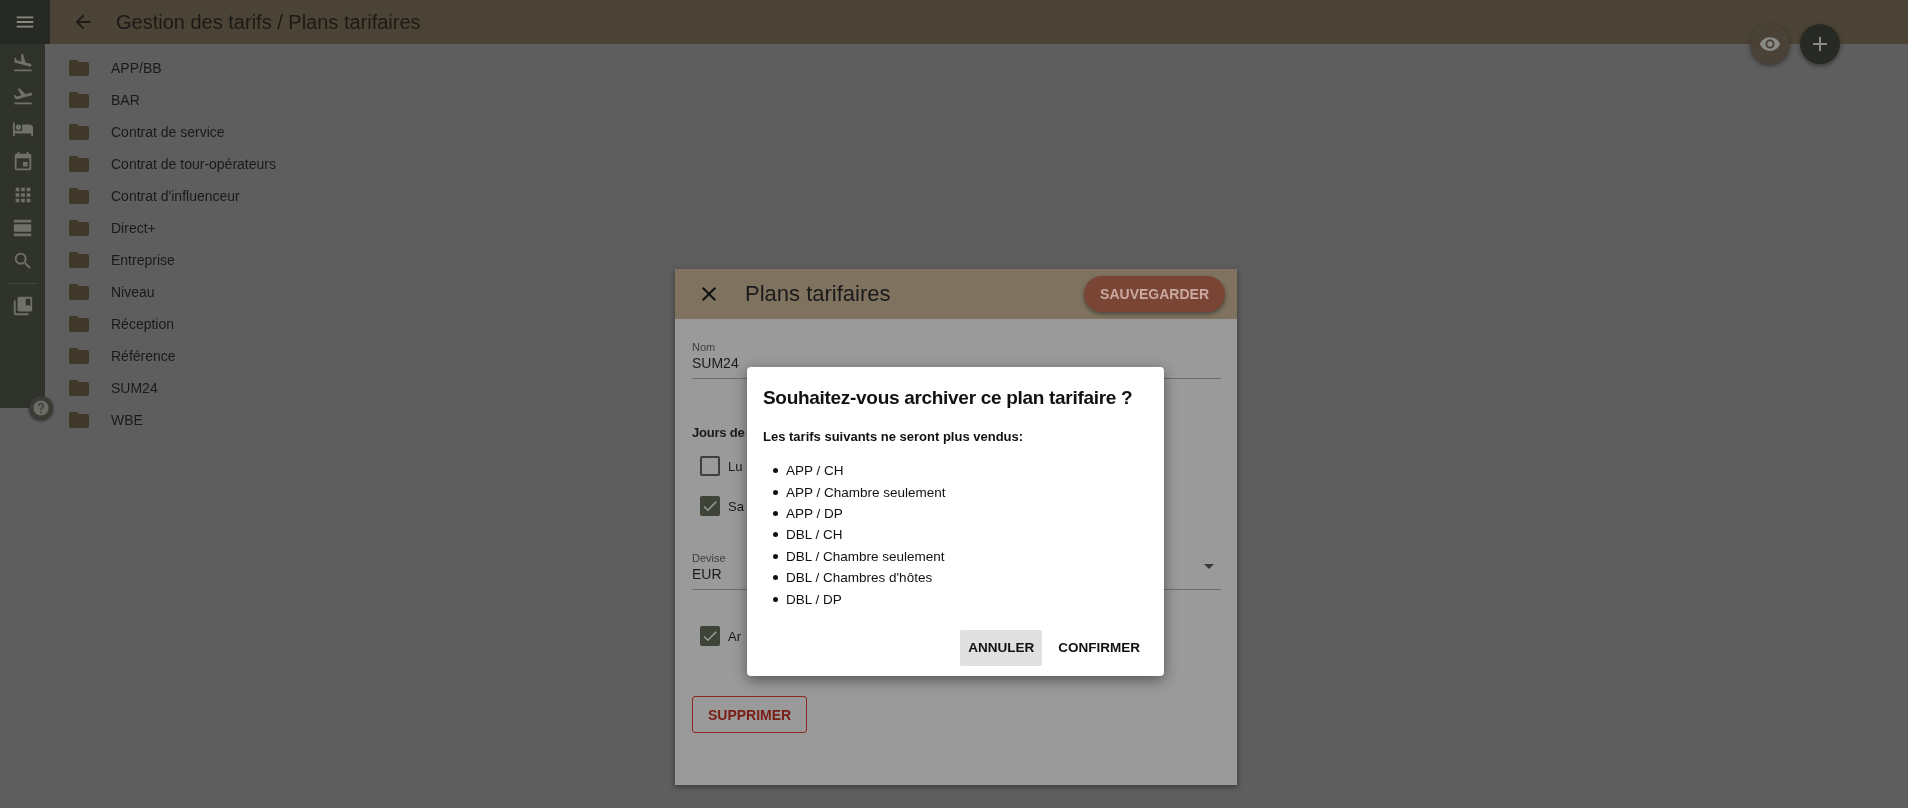  What do you see at coordinates (168, 132) in the screenshot?
I see `folder-name: Contrat de service` at bounding box center [168, 132].